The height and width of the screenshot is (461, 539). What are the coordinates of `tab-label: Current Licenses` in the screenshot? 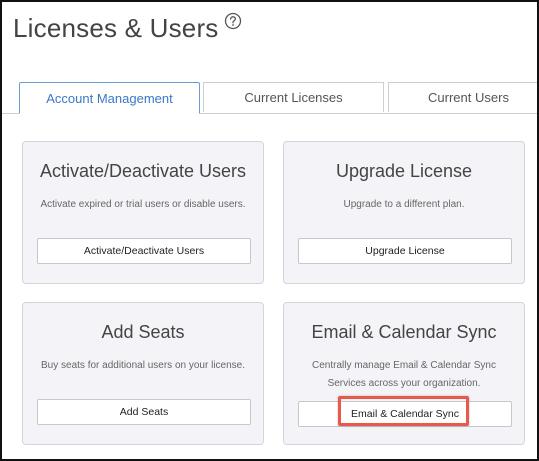 It's located at (293, 97).